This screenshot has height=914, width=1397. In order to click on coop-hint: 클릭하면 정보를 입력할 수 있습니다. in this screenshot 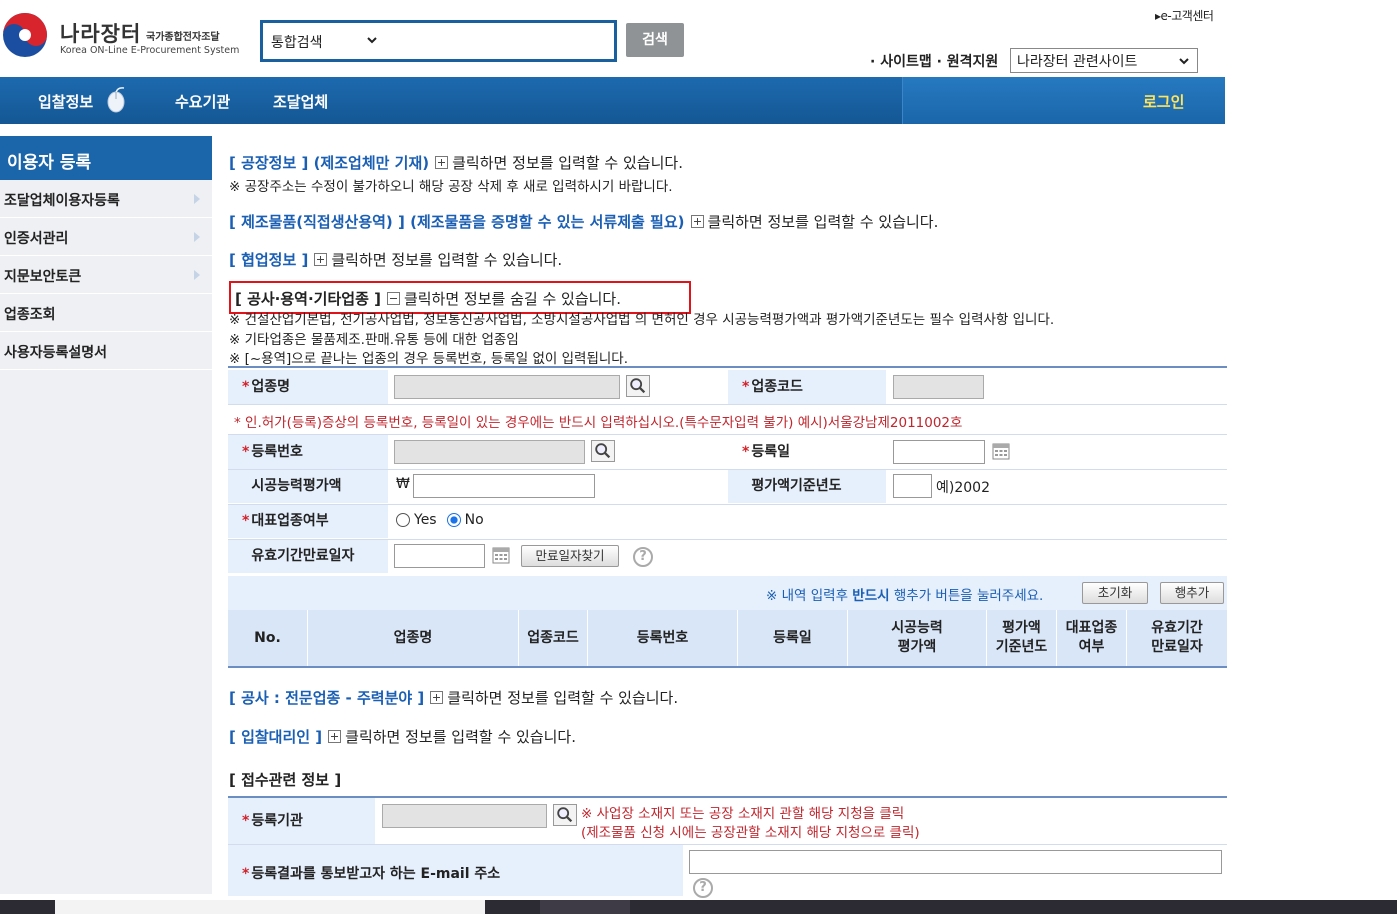, I will do `click(447, 260)`.